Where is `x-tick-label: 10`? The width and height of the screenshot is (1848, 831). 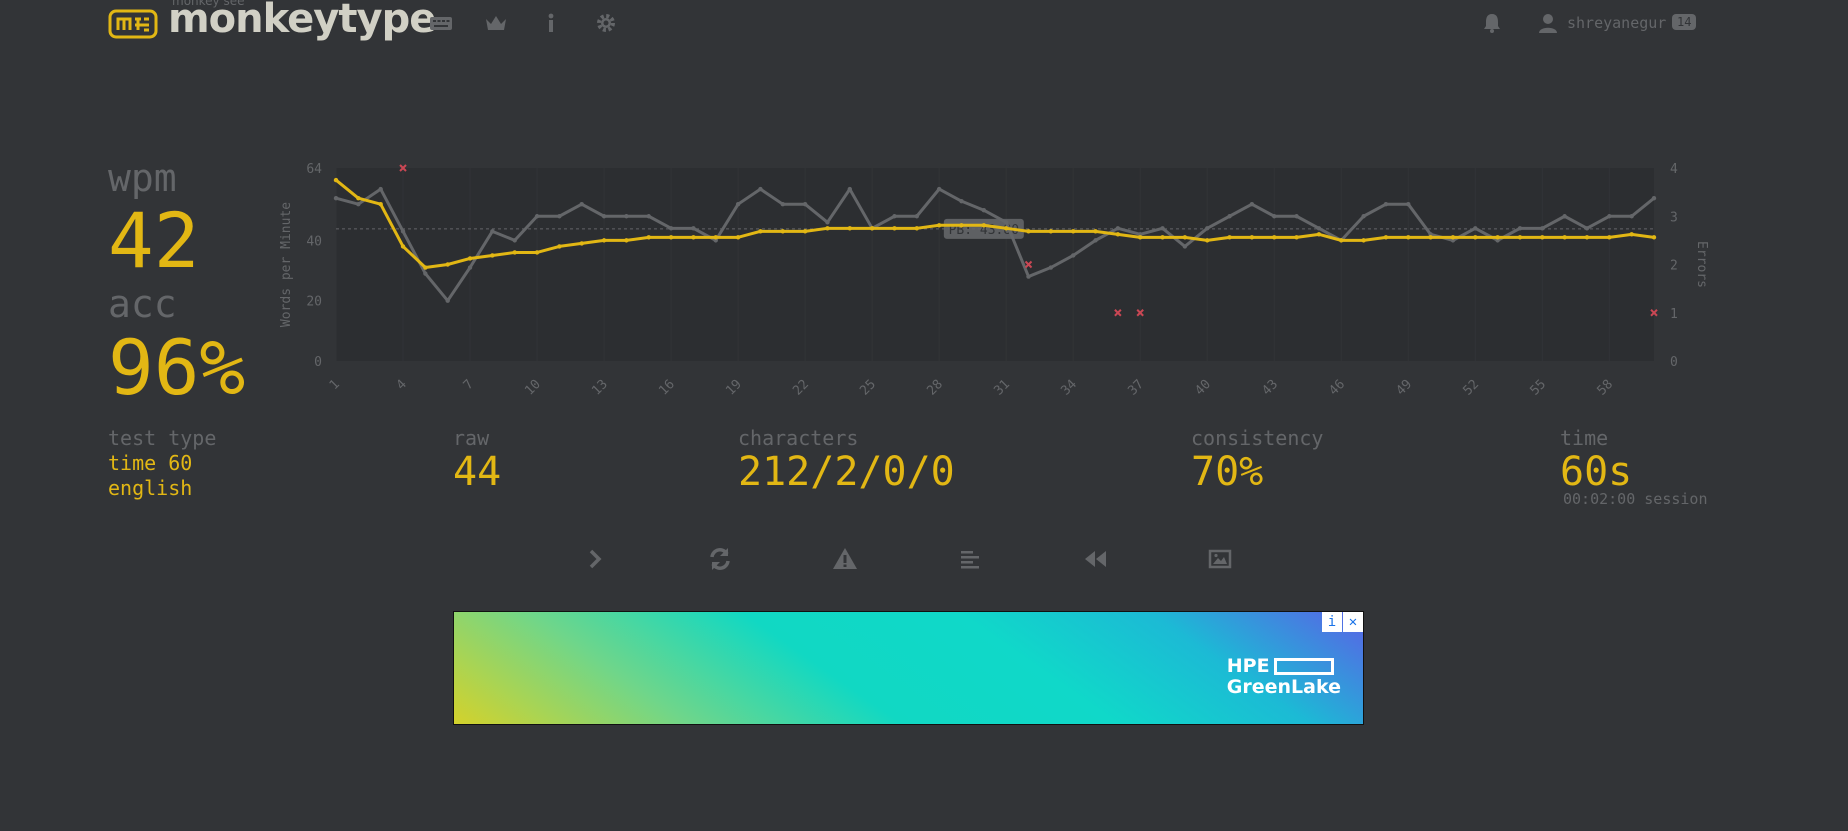 x-tick-label: 10 is located at coordinates (533, 388).